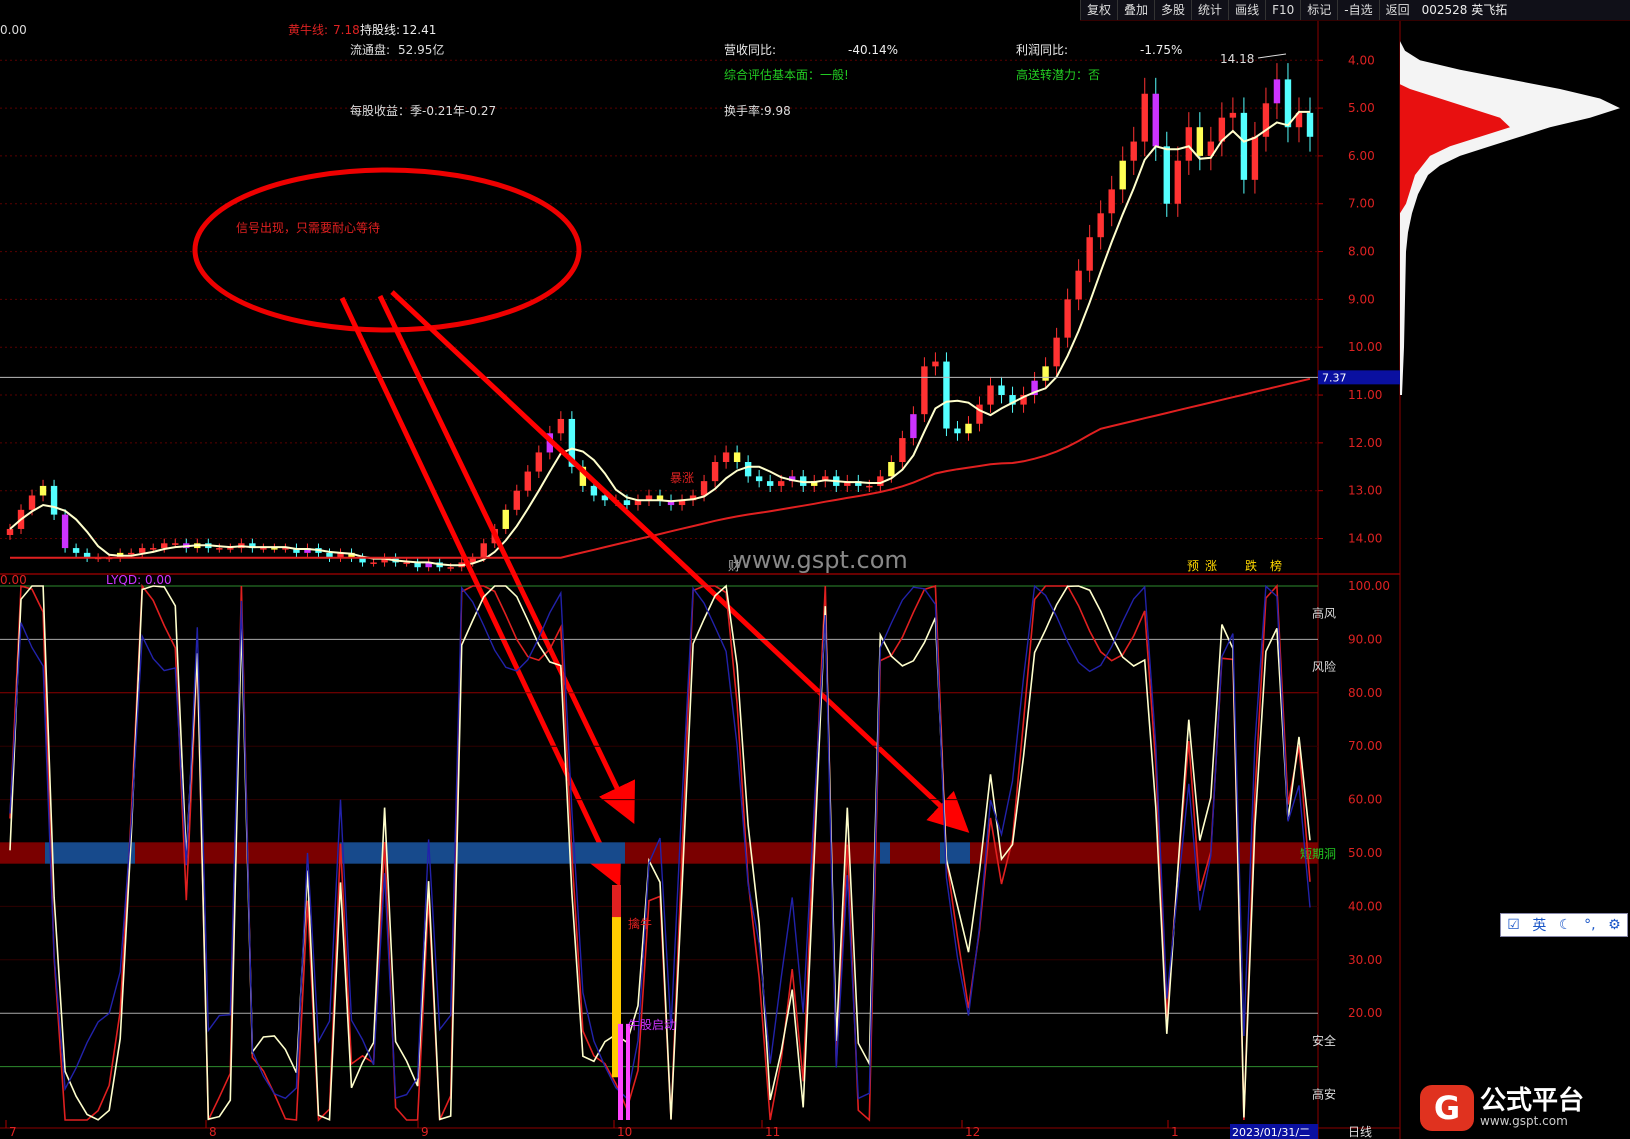 This screenshot has width=1630, height=1139. What do you see at coordinates (1361, 299) in the screenshot?
I see `price-tick-label: 9.00` at bounding box center [1361, 299].